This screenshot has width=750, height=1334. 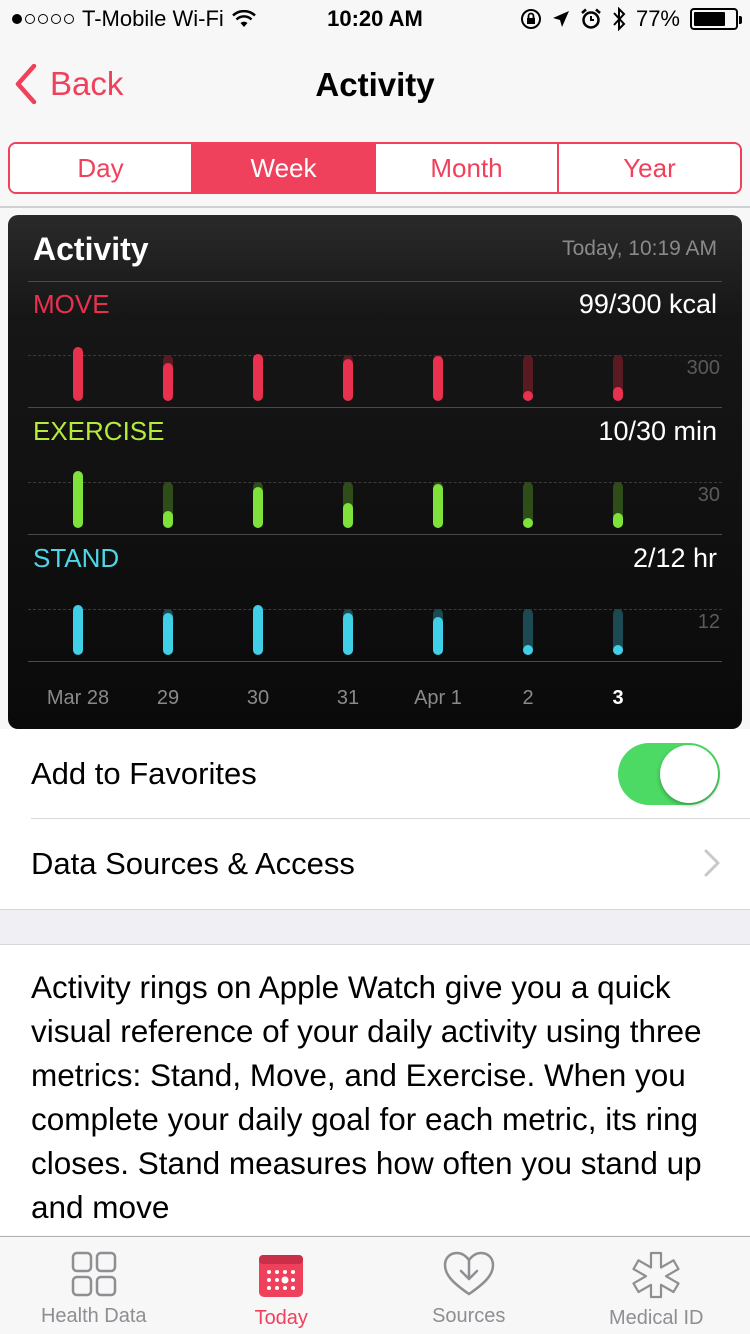 I want to click on tab-today: Today, so click(x=282, y=1285).